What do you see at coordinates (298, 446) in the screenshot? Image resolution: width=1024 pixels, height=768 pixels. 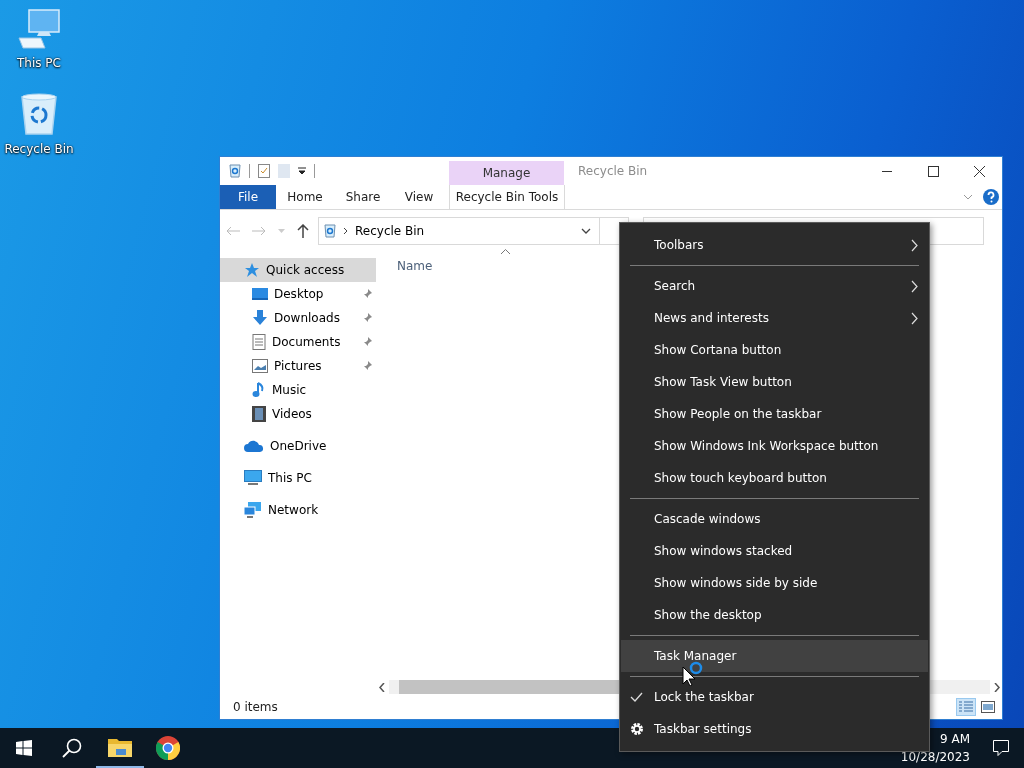 I see `nav-item: OneDrive` at bounding box center [298, 446].